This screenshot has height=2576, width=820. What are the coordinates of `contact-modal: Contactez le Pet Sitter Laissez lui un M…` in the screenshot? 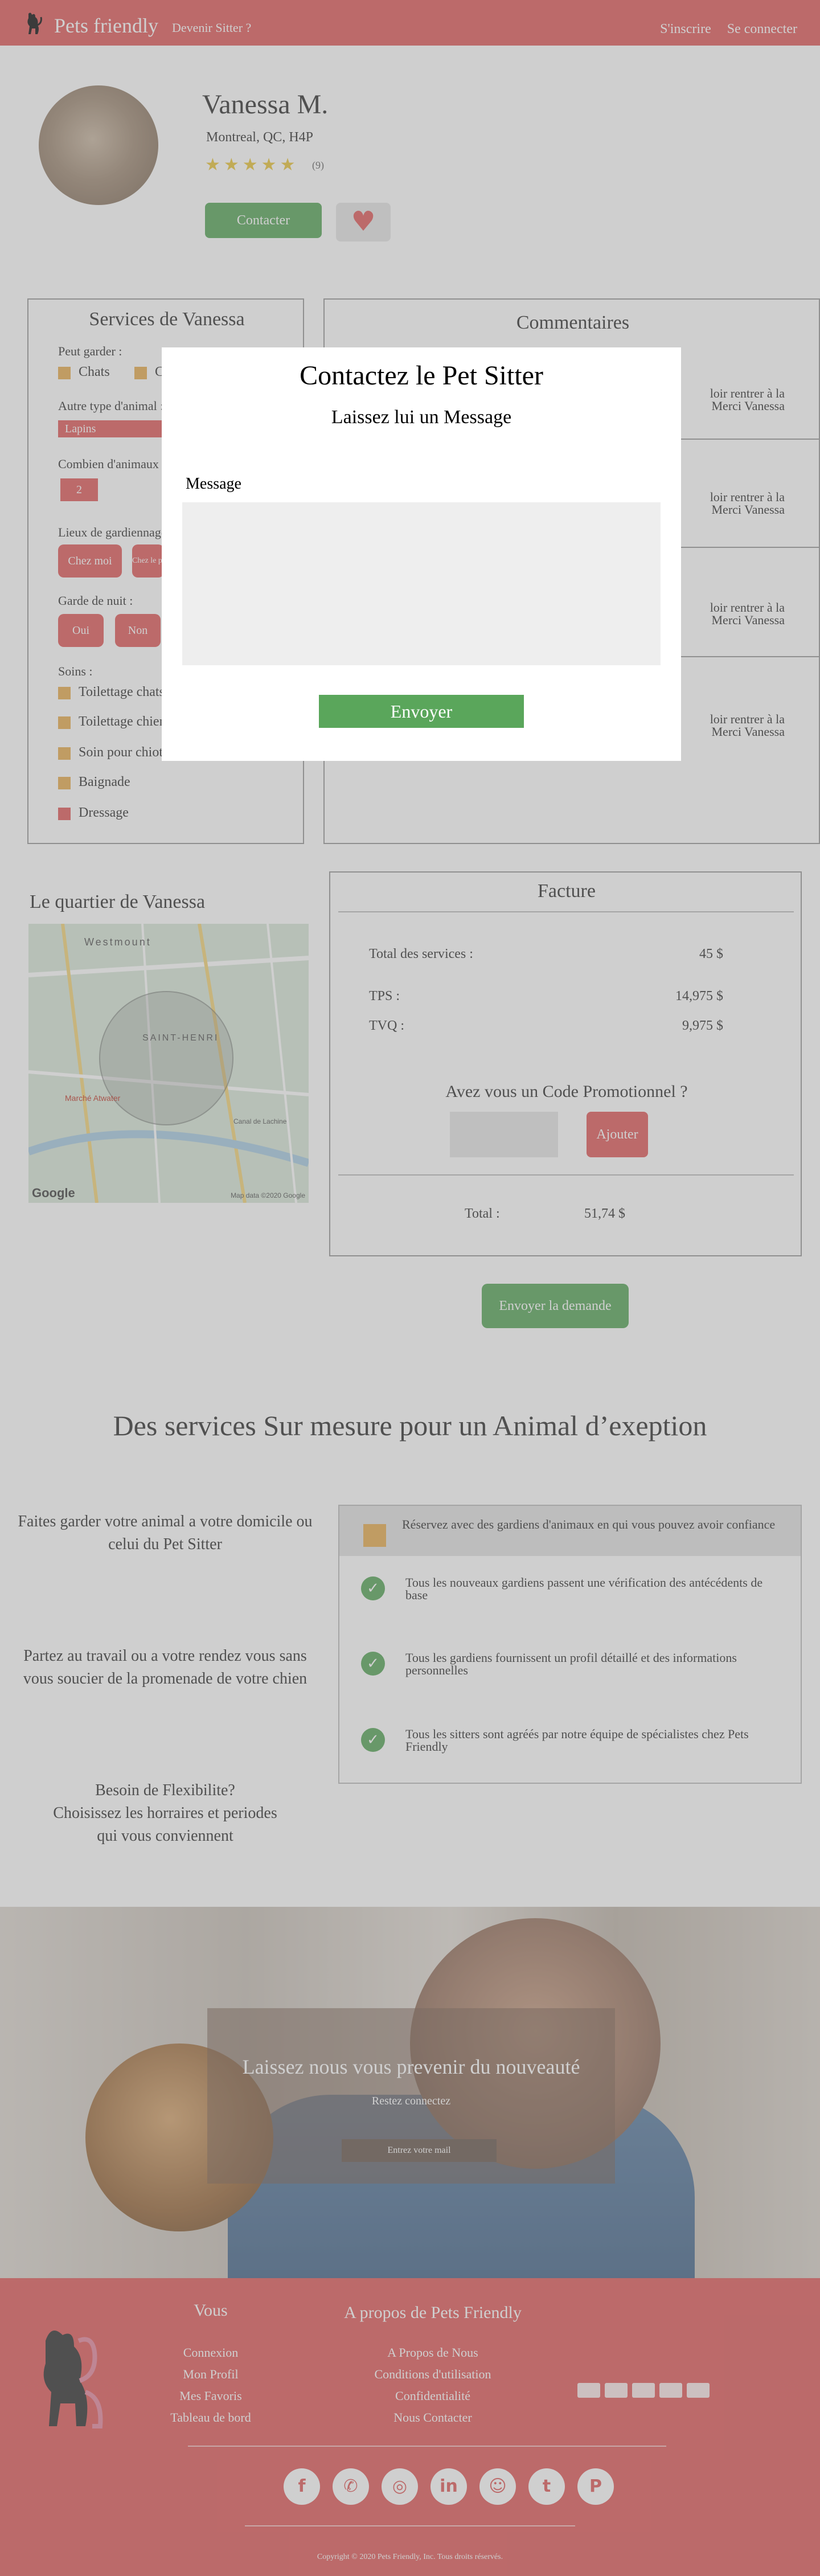 It's located at (421, 554).